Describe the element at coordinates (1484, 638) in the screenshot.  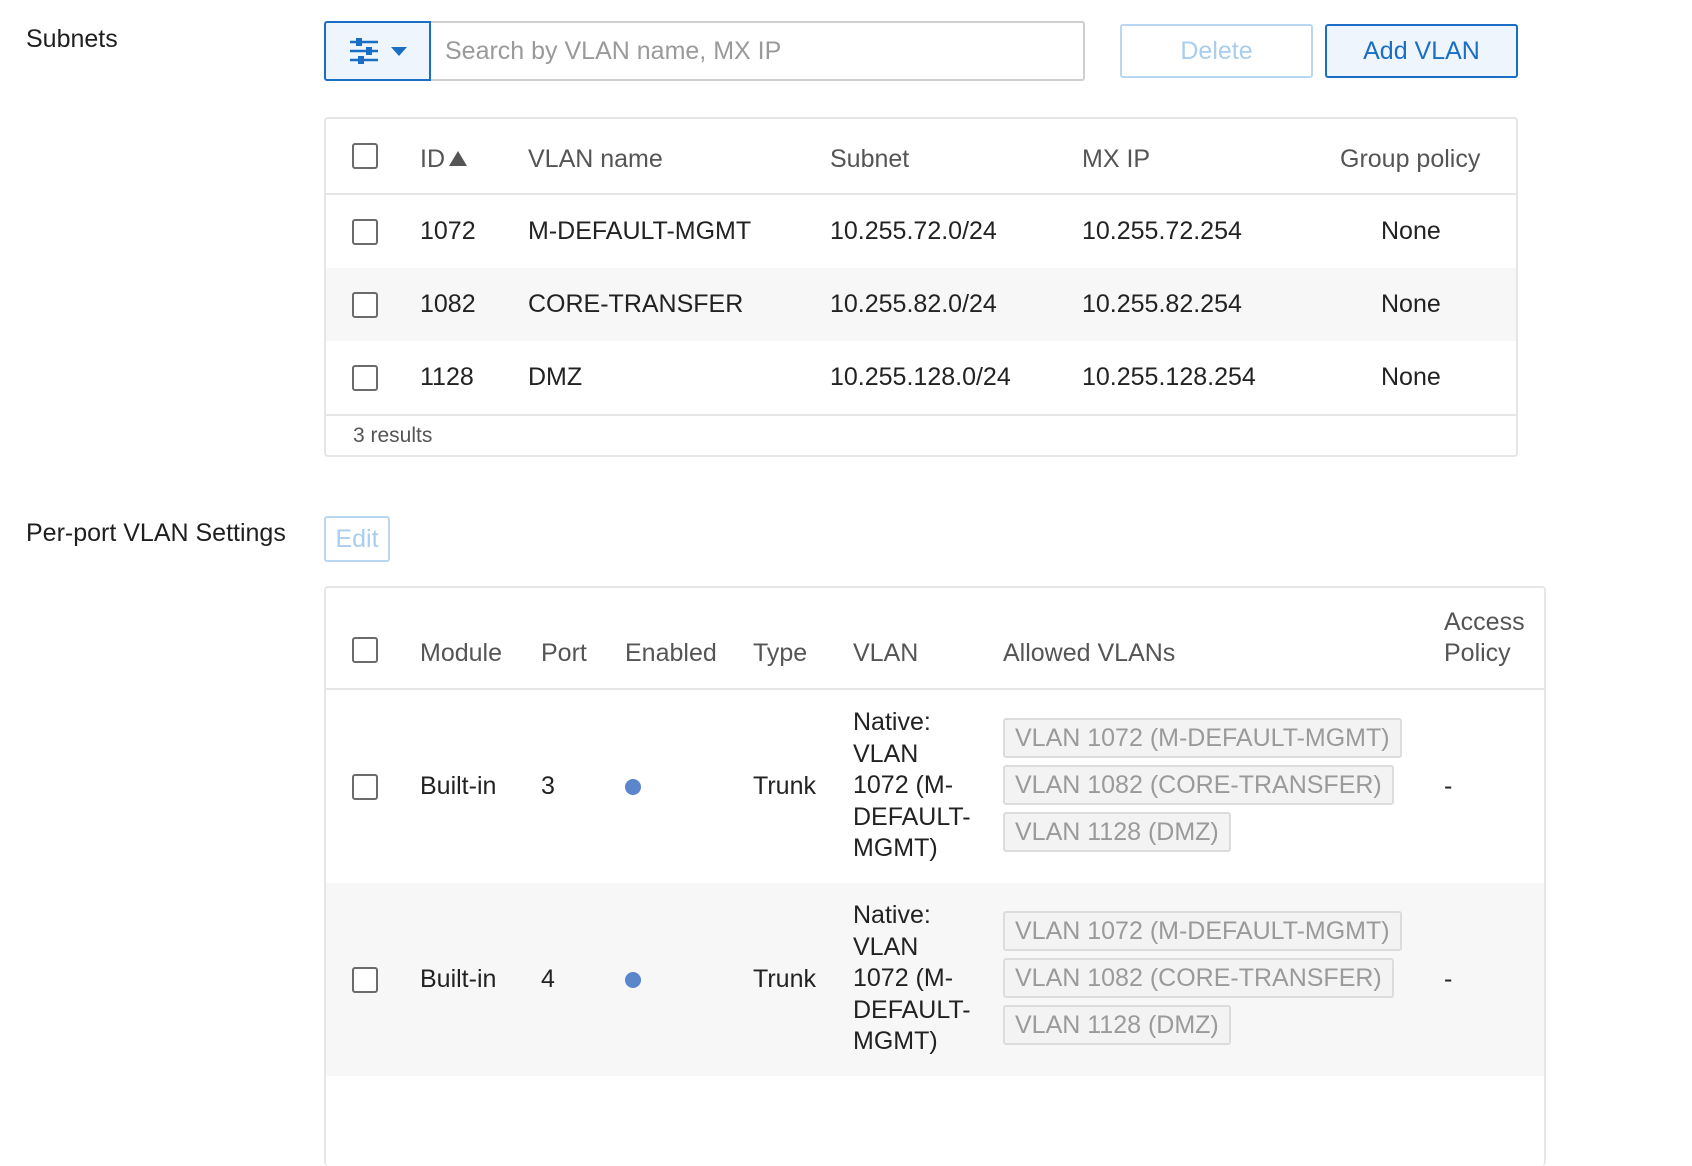
I see `column-header-access-policy: Access Policy` at that location.